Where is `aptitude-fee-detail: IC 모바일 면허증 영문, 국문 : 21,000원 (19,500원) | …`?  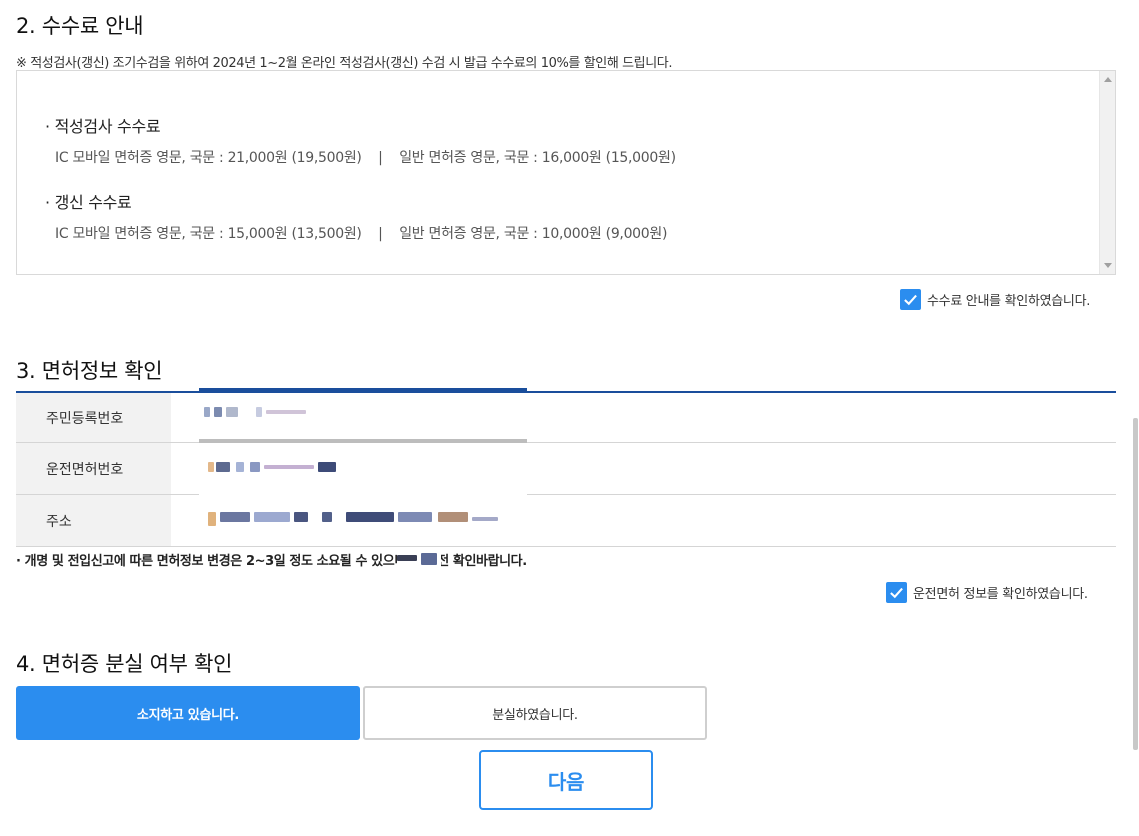 aptitude-fee-detail: IC 모바일 면허증 영문, 국문 : 21,000원 (19,500원) | … is located at coordinates (365, 158).